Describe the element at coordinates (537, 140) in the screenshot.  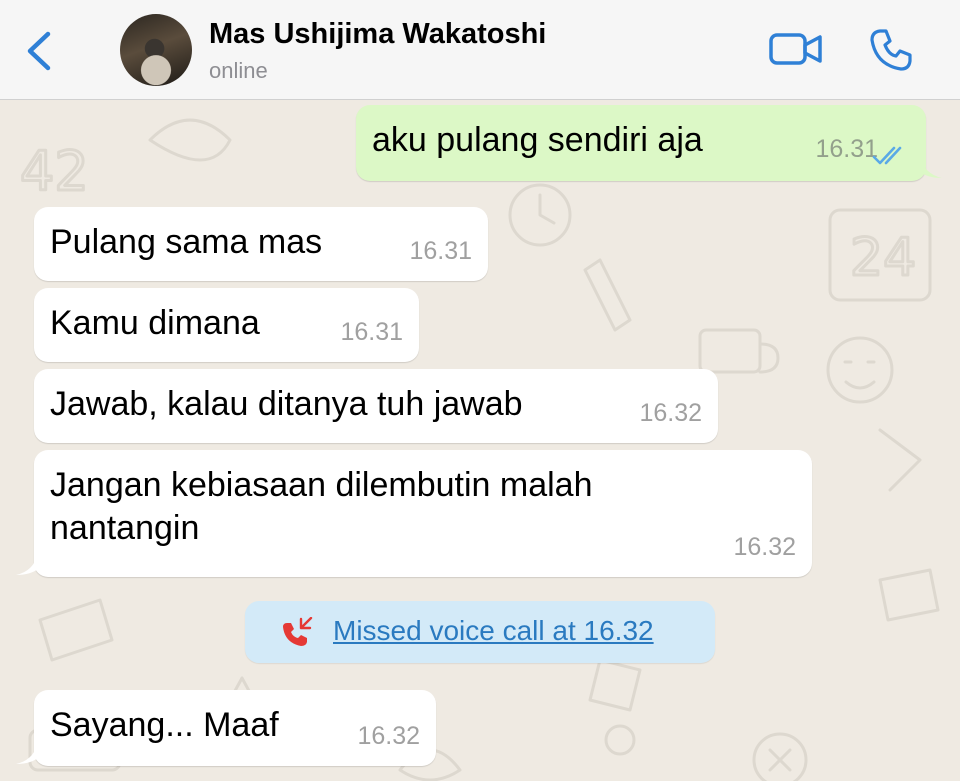
I see `message-text: aku pulang sendiri aja` at that location.